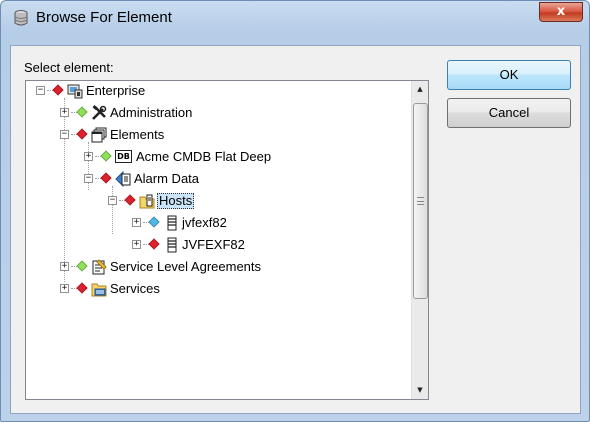 The height and width of the screenshot is (422, 590). What do you see at coordinates (167, 178) in the screenshot?
I see `tree-node-label: Alarm Data` at bounding box center [167, 178].